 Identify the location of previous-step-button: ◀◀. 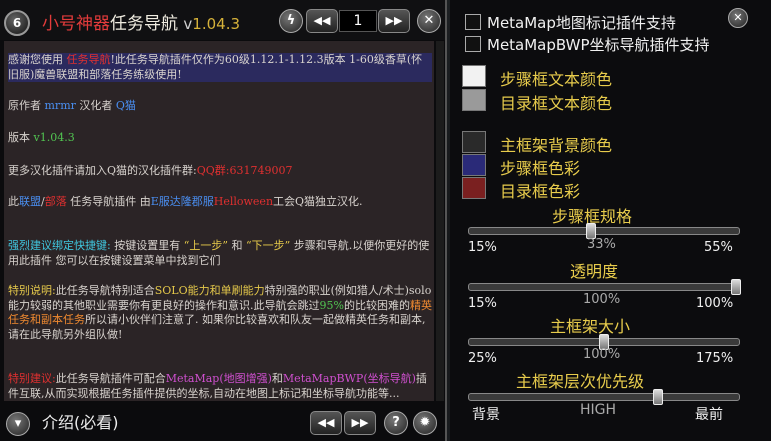
(326, 423).